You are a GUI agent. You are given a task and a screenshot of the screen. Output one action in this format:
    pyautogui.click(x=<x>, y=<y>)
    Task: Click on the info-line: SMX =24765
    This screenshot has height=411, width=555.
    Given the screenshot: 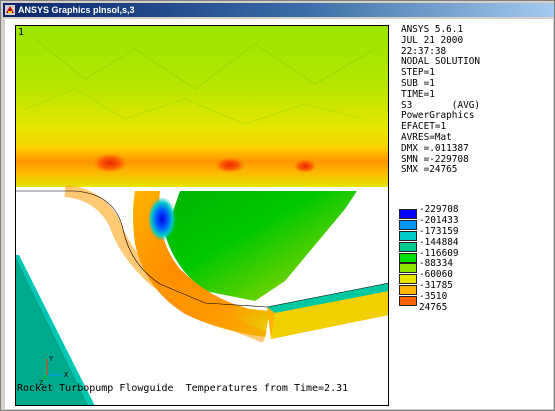 What is the action you would take?
    pyautogui.click(x=429, y=170)
    